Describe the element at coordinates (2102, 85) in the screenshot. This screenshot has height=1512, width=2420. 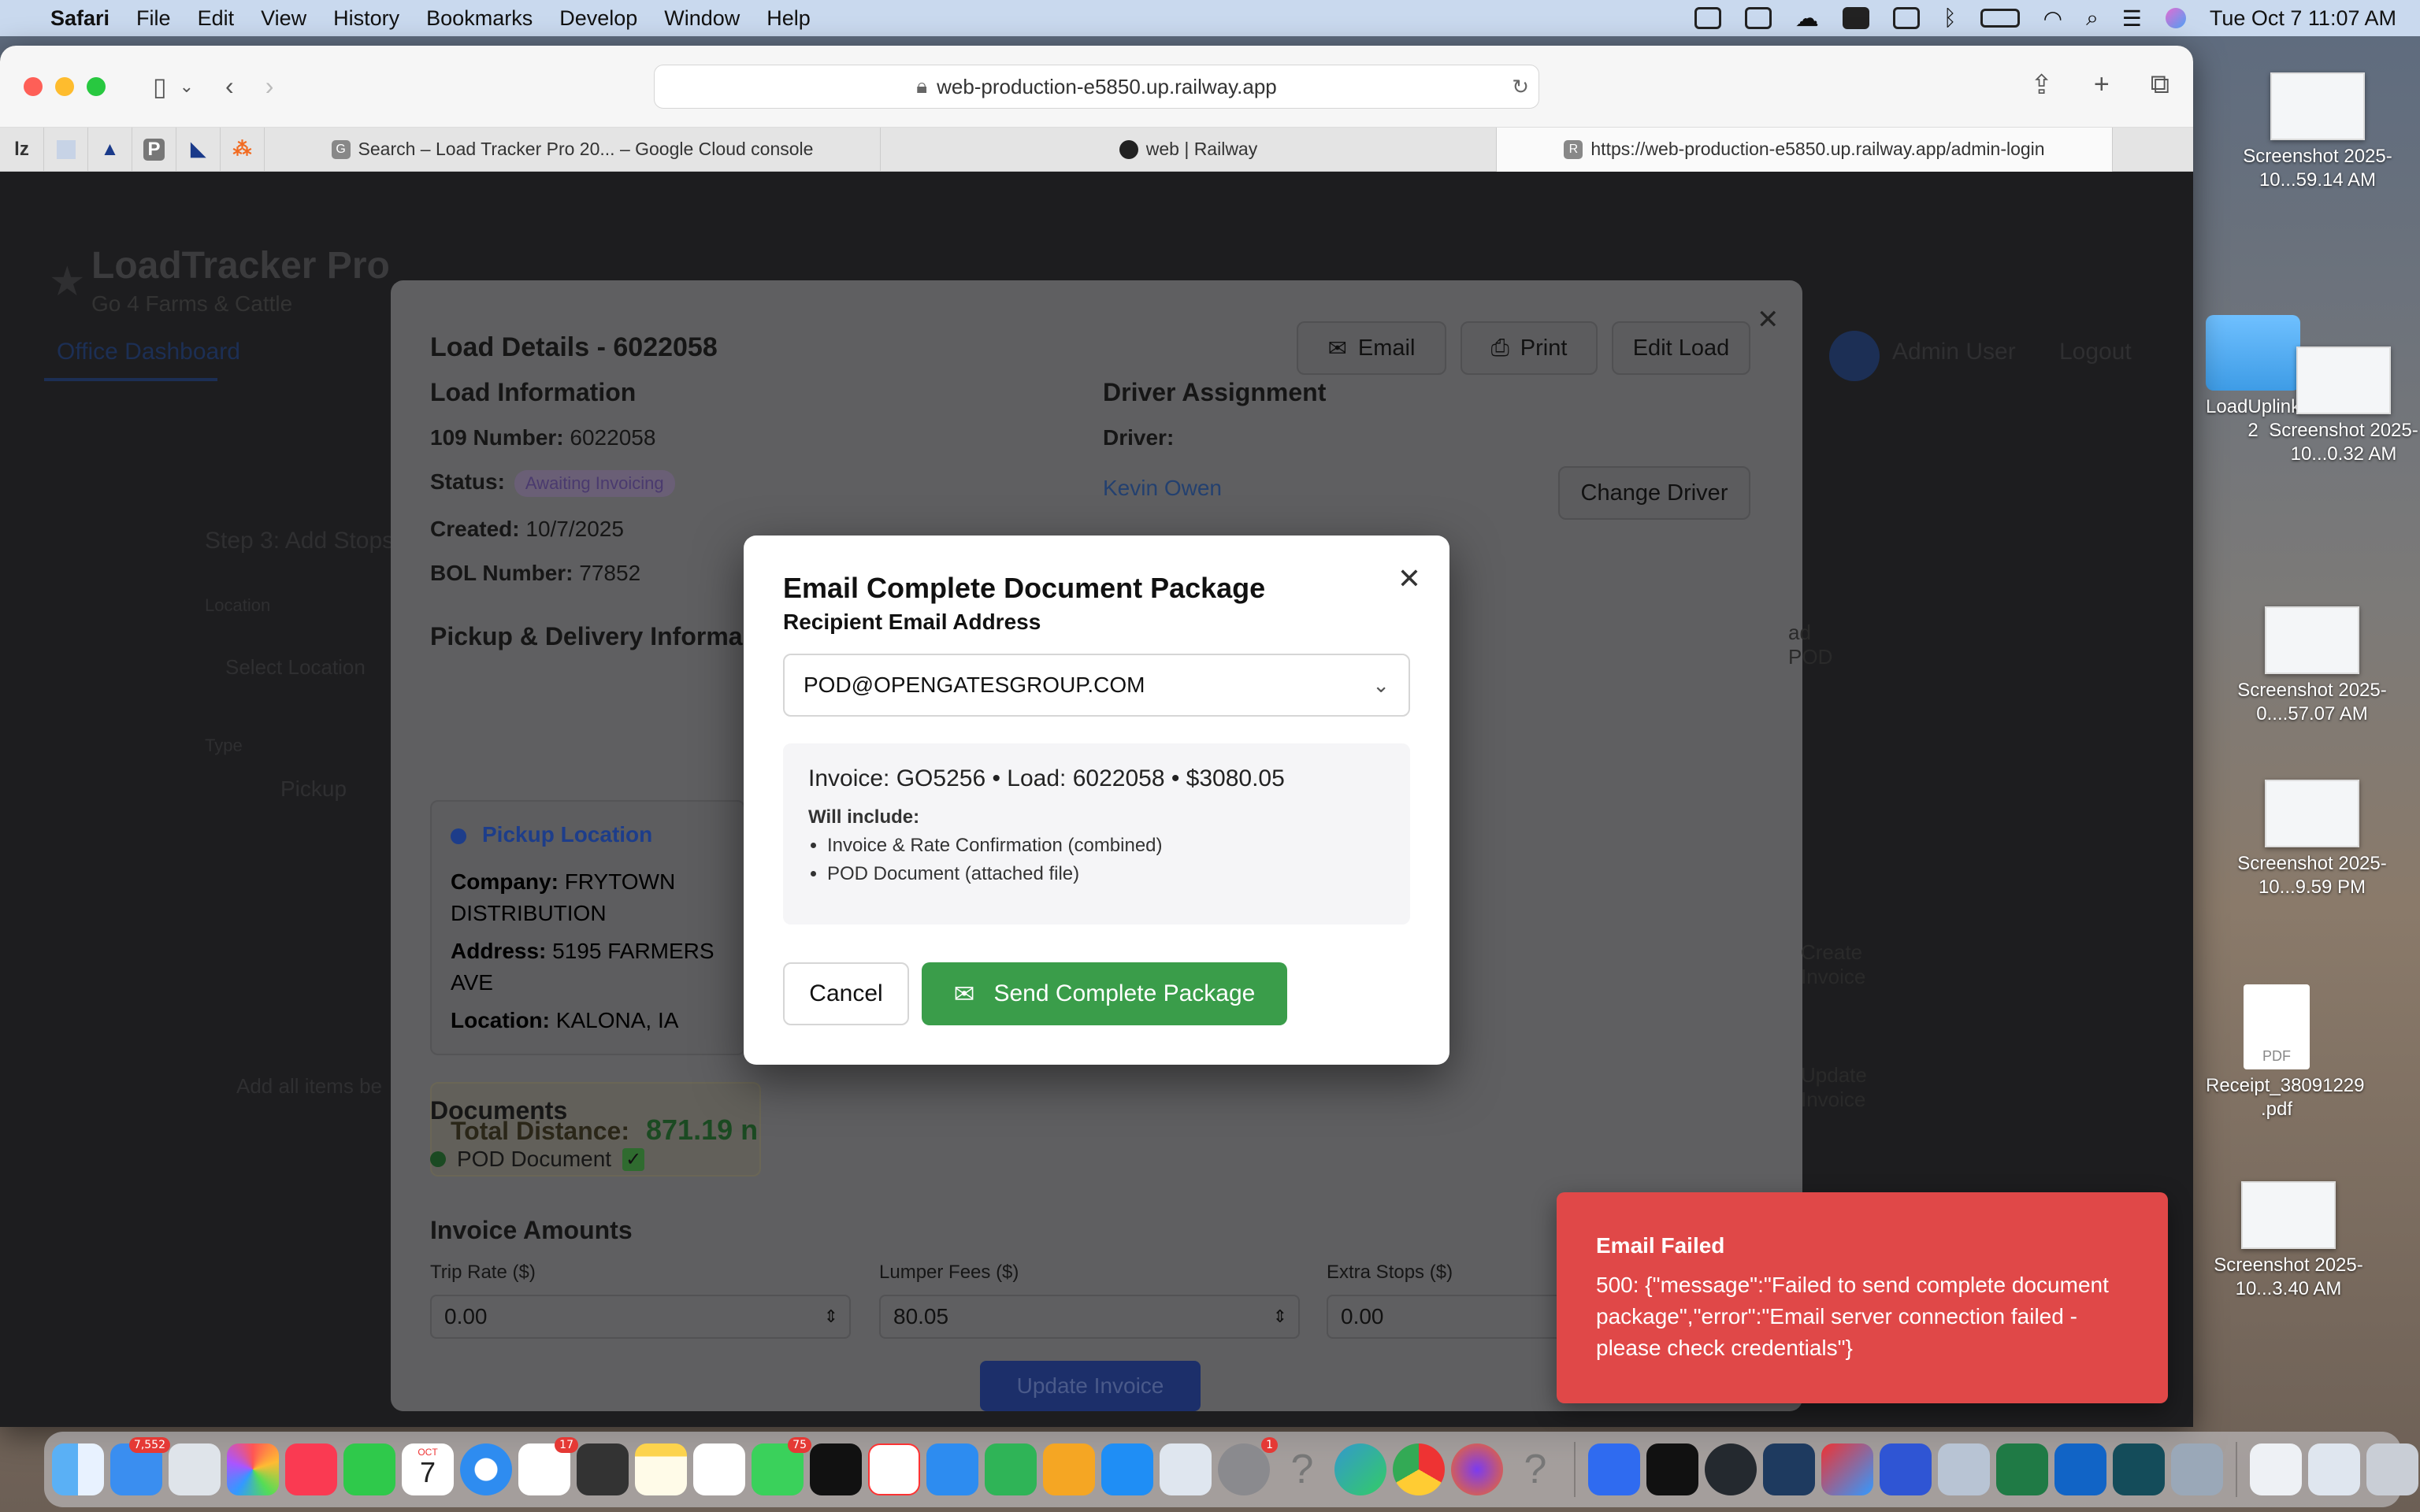
I see `new-tab-icon: +` at that location.